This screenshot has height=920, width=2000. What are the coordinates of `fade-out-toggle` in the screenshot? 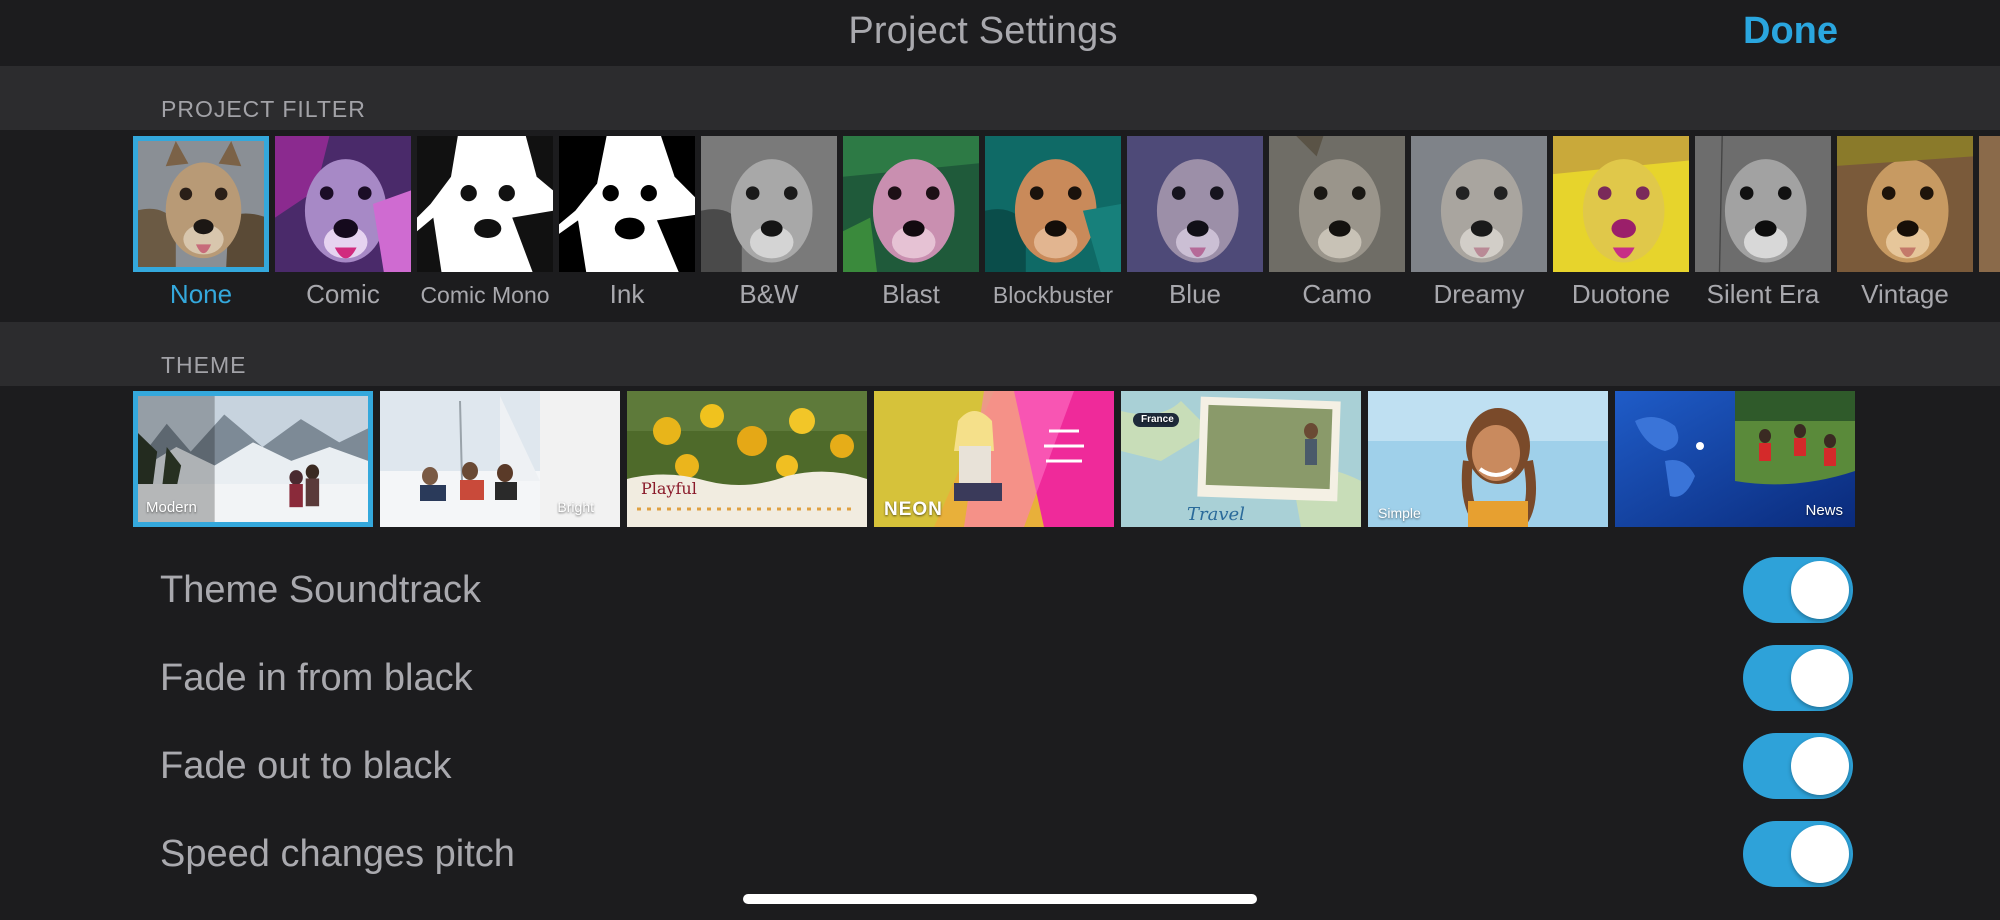 It's located at (1798, 766).